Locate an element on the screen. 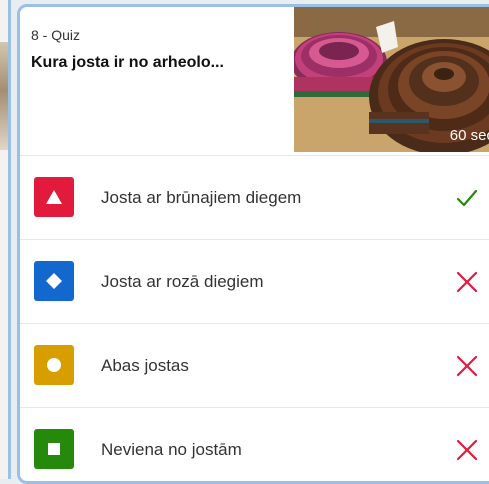  answer-text: Neviena no jostām is located at coordinates (171, 449).